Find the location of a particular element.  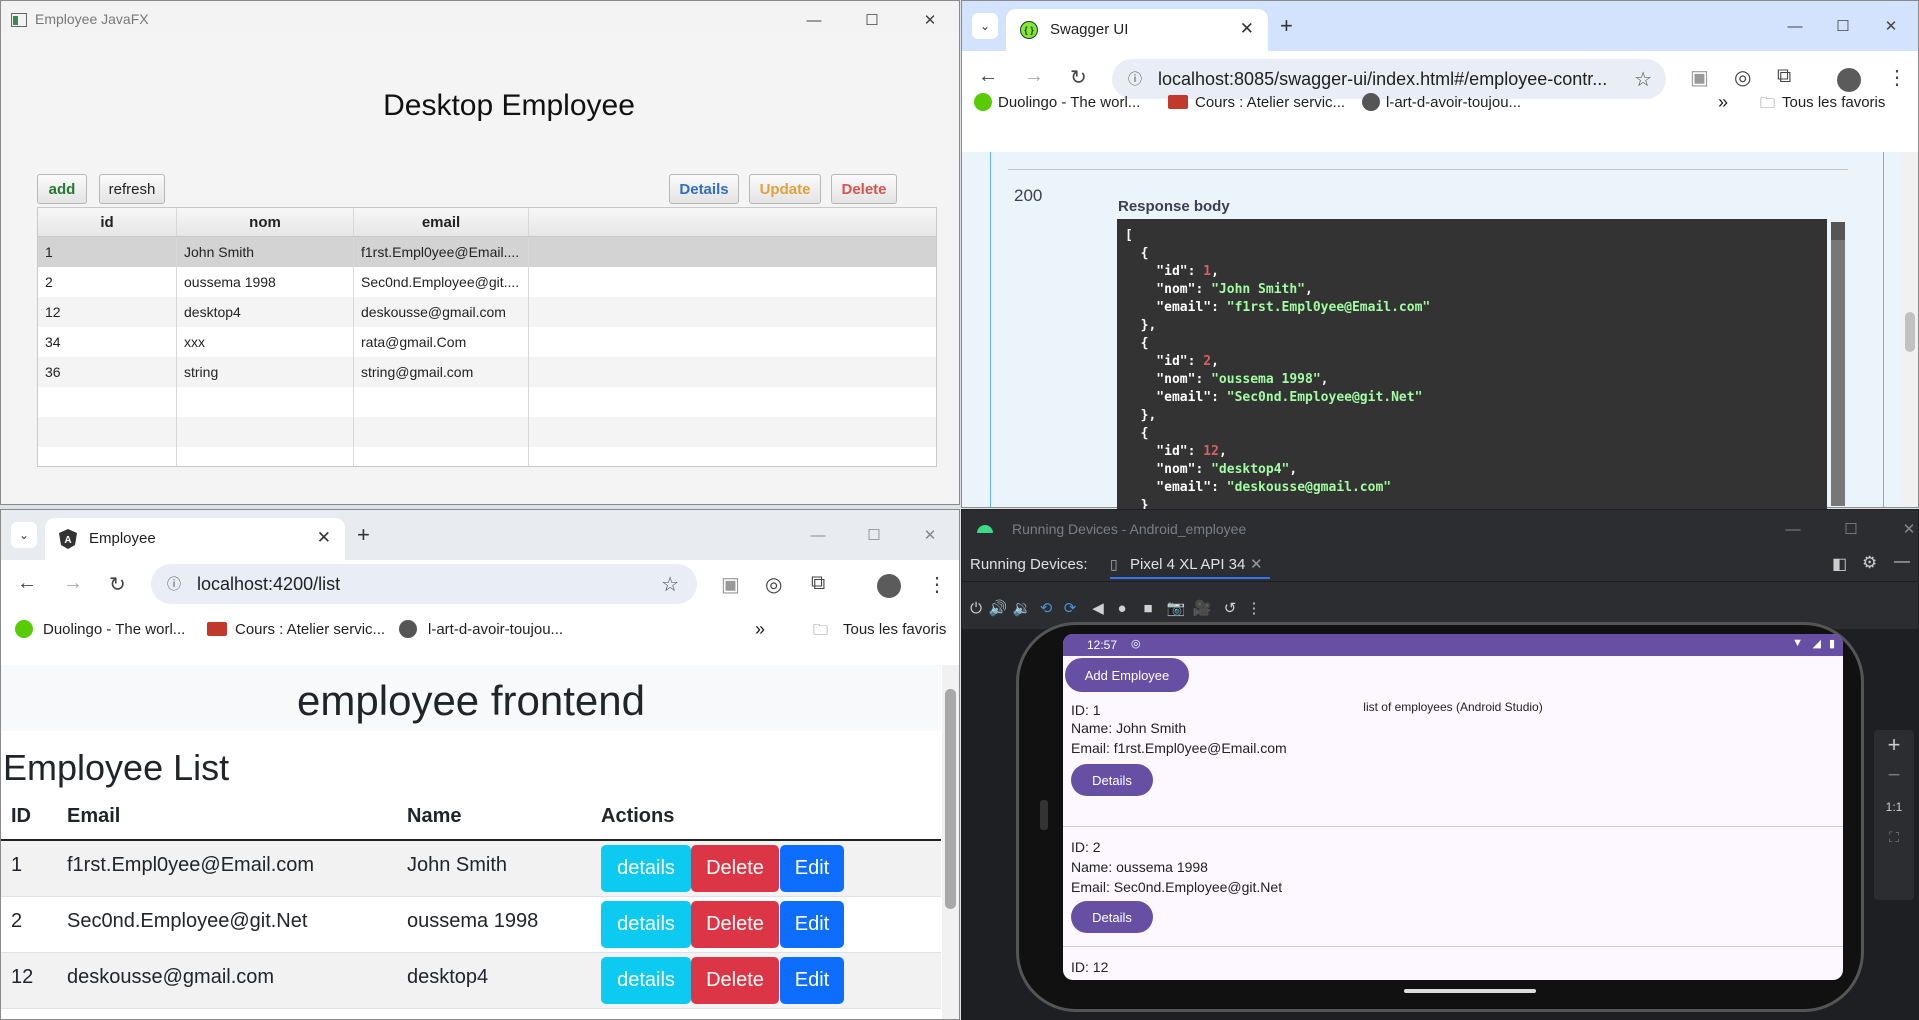

close-device-tab-icon: ✕ is located at coordinates (1256, 564).